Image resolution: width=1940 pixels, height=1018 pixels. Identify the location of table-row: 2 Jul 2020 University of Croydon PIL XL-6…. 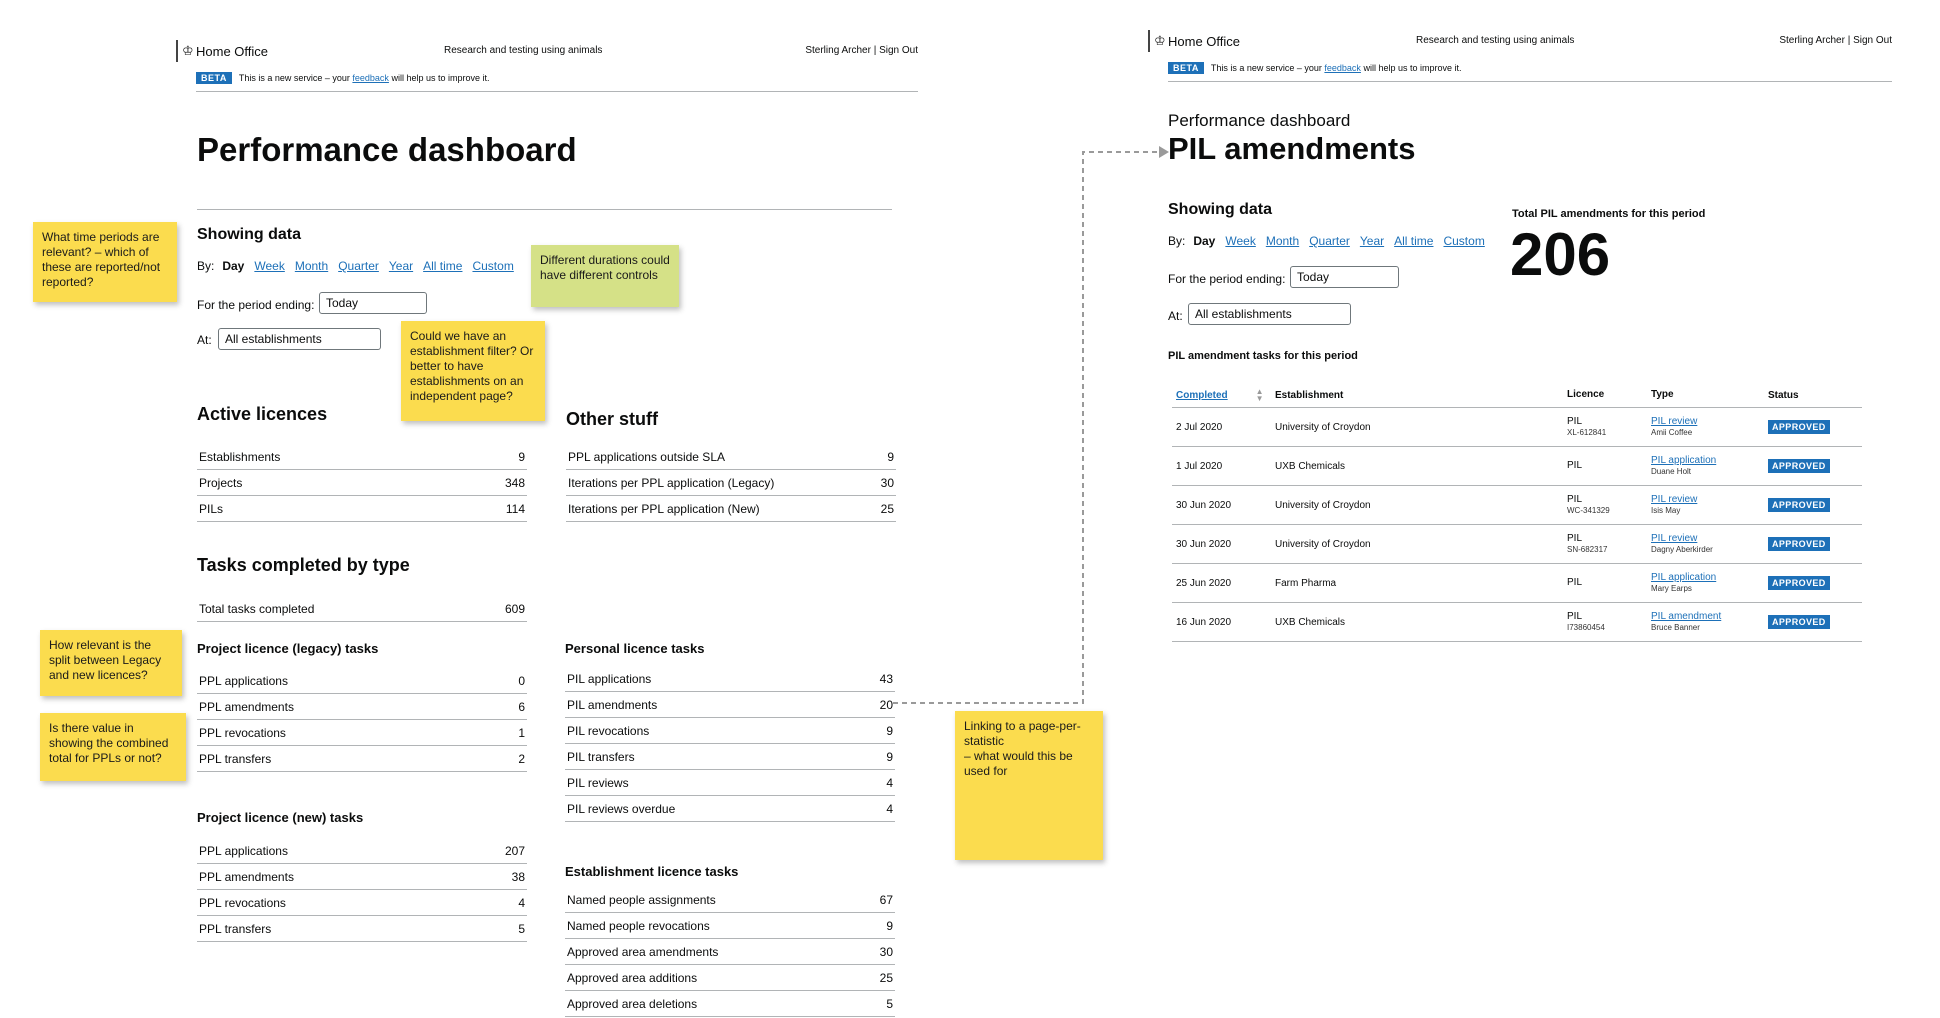
(1517, 427).